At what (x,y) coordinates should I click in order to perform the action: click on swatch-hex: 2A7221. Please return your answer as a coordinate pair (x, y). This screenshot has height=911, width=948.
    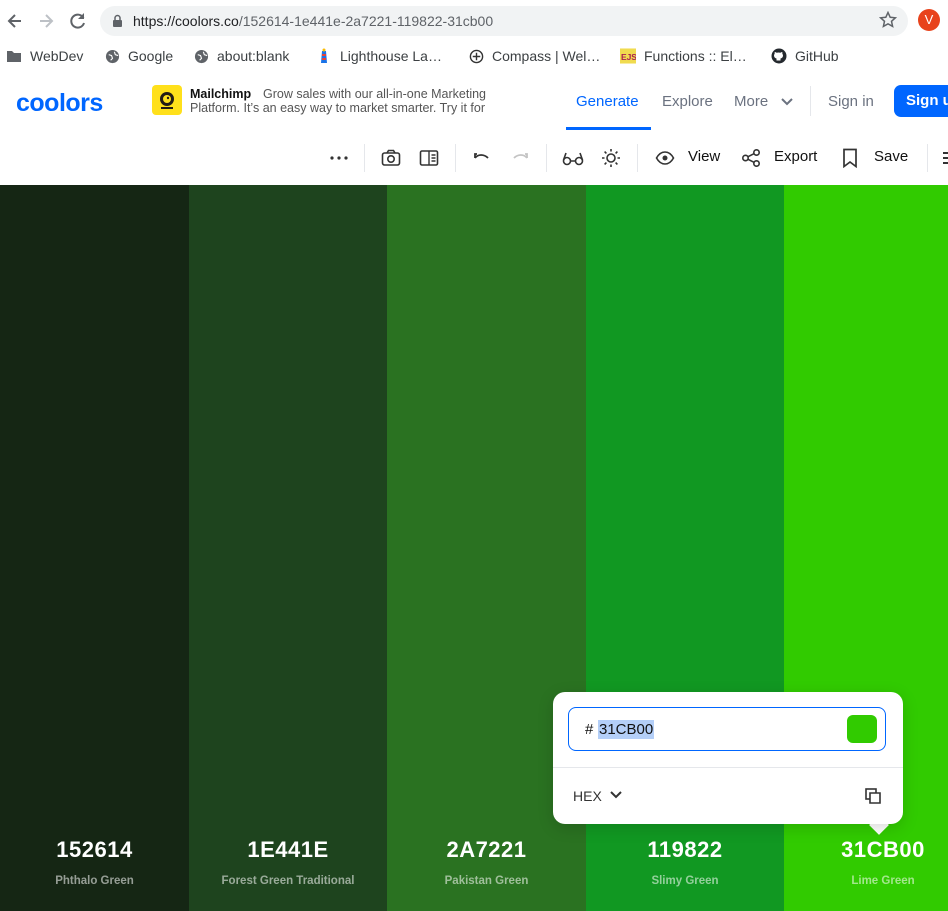
    Looking at the image, I should click on (486, 850).